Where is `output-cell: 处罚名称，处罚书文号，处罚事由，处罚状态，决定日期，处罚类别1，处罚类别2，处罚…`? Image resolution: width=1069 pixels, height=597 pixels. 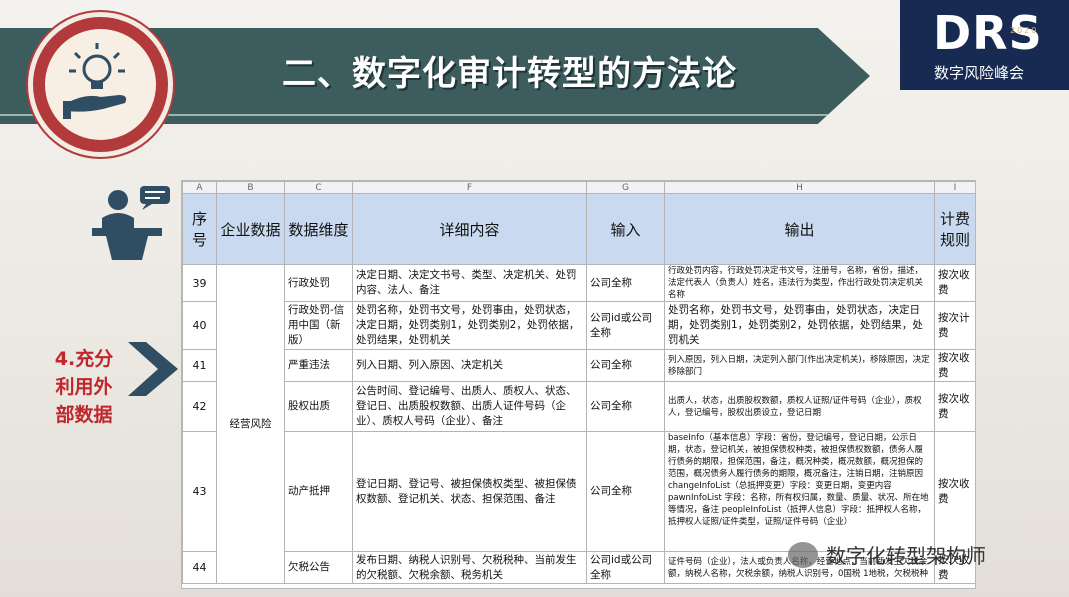
output-cell: 处罚名称，处罚书文号，处罚事由，处罚状态，决定日期，处罚类别1，处罚类别2，处罚… is located at coordinates (799, 325).